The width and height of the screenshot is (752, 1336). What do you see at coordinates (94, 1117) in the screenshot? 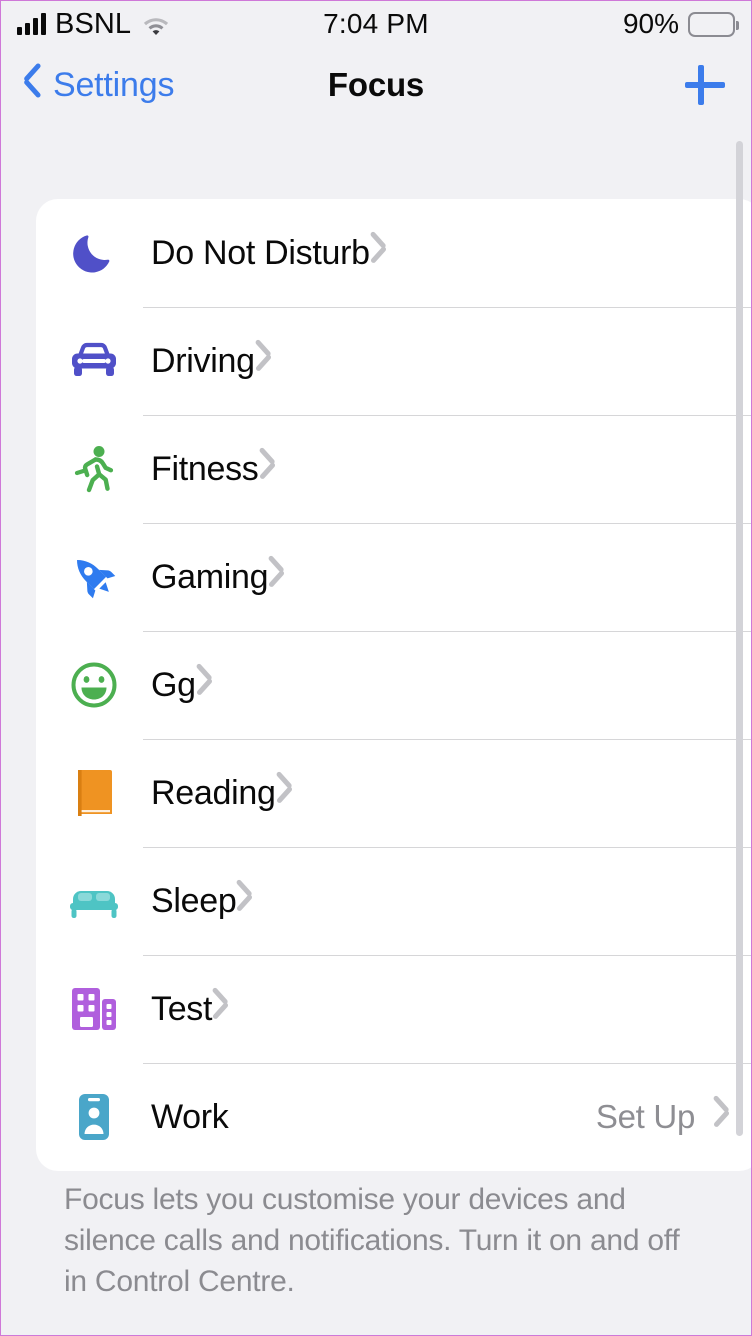
I see `id-badge-icon` at bounding box center [94, 1117].